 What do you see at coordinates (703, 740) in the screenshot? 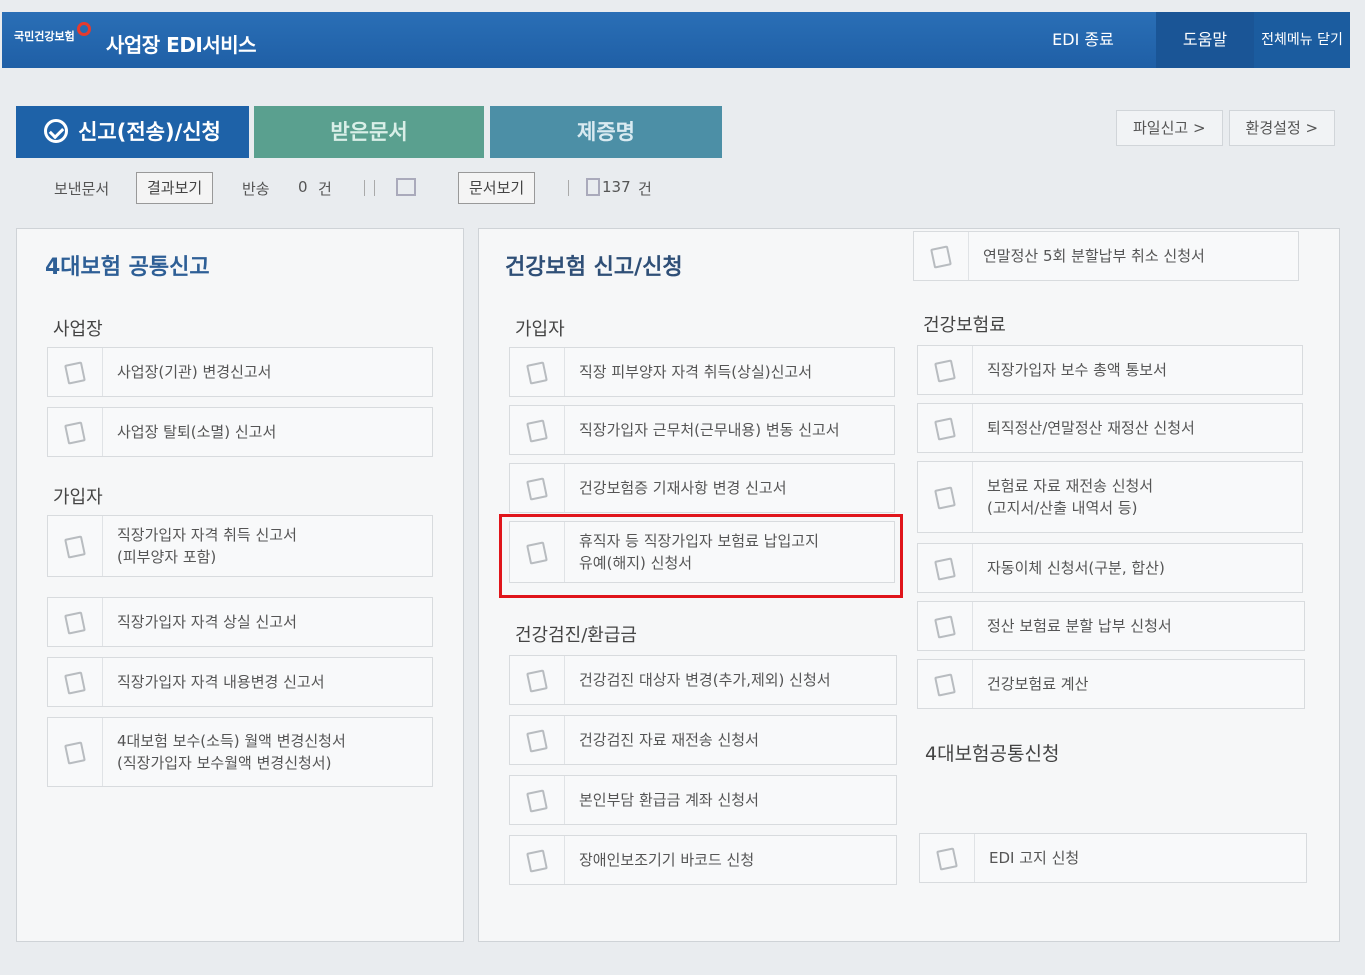
I see `list-item: 건강검진 자료 재전송 신청서` at bounding box center [703, 740].